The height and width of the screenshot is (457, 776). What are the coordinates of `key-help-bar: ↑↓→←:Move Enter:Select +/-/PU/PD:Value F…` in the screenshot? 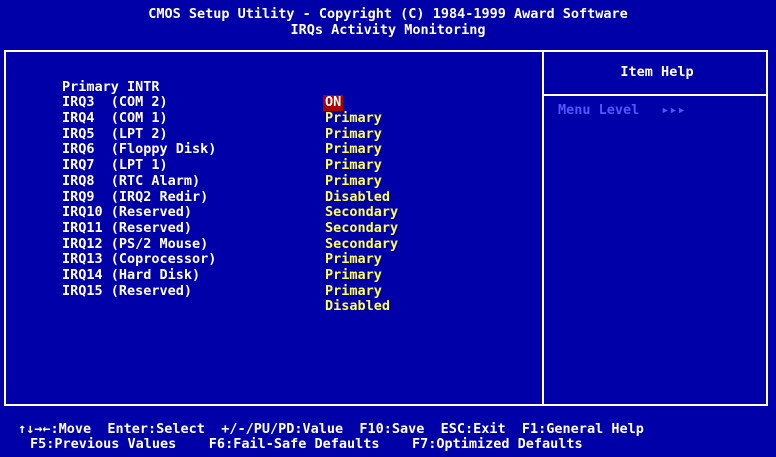 It's located at (388, 433).